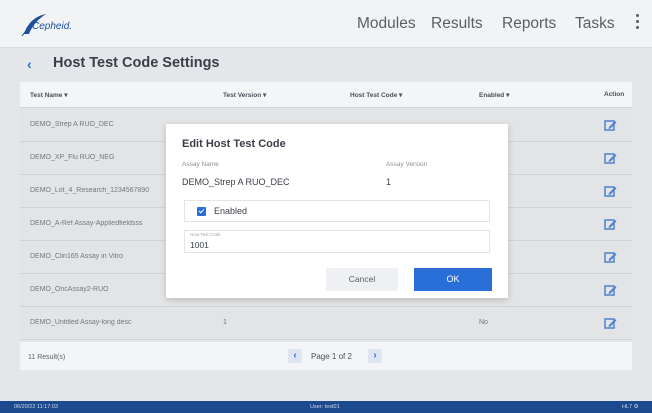 The height and width of the screenshot is (413, 652). Describe the element at coordinates (337, 241) in the screenshot. I see `host-test-code-field: Host Test Code 1001` at that location.